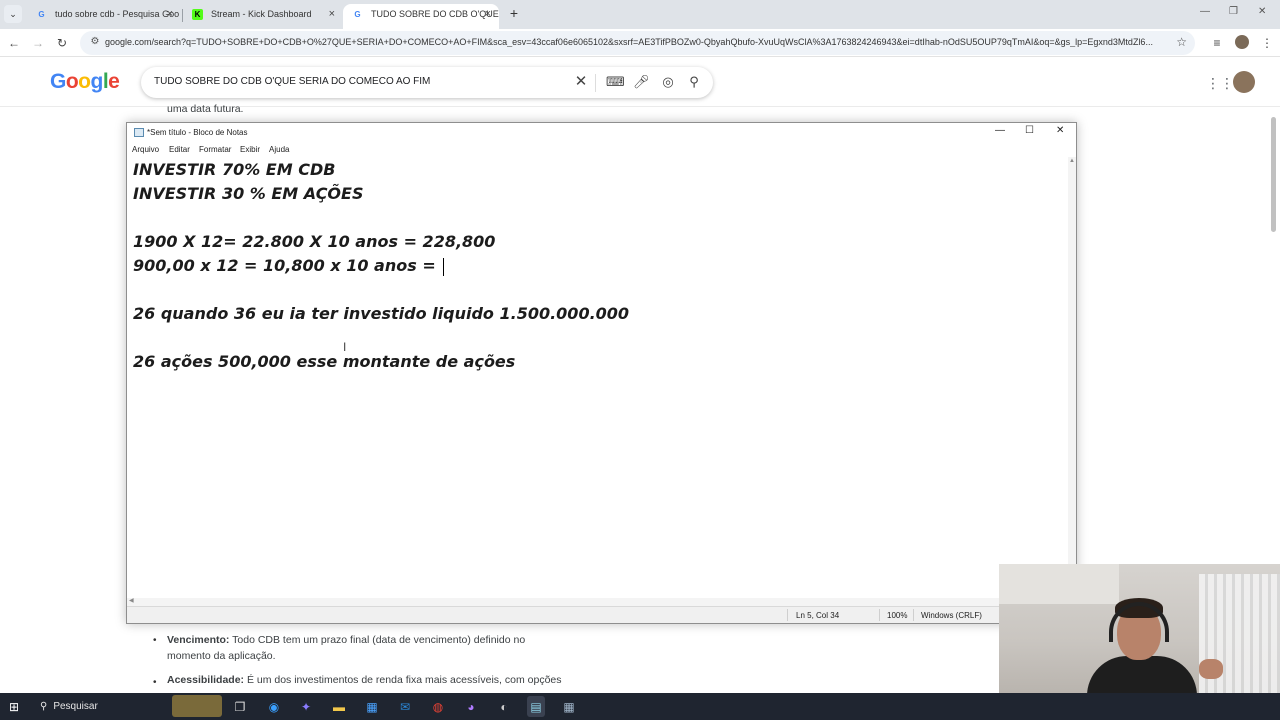  I want to click on back-icon: ←, so click(14, 43).